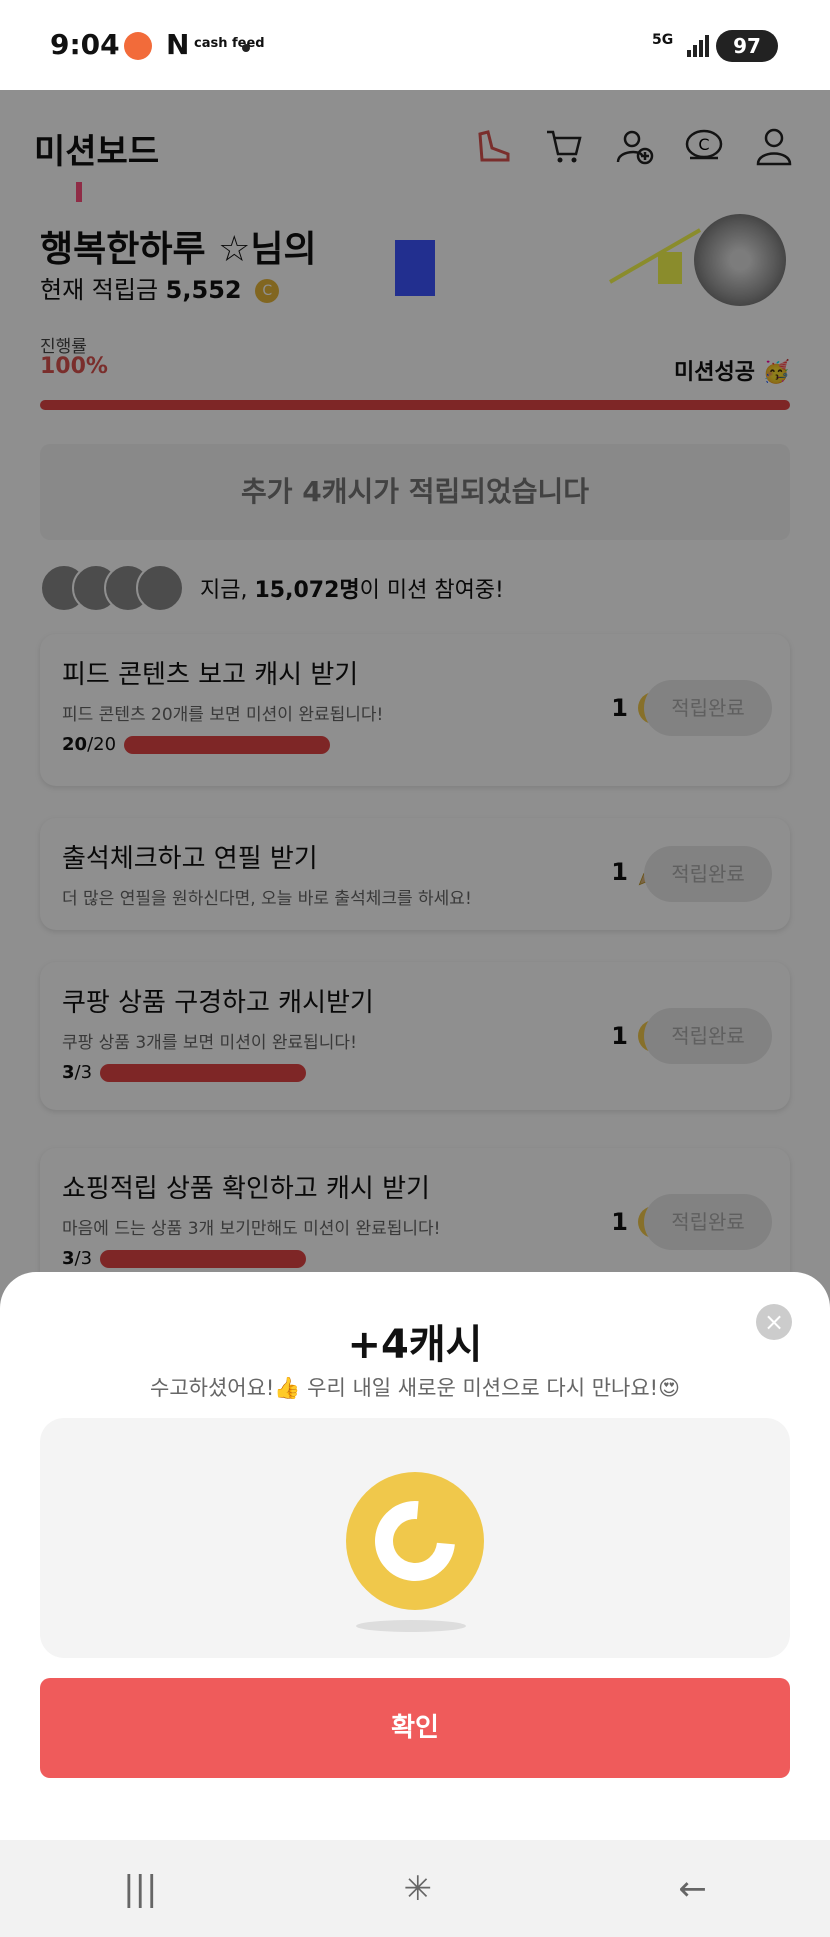 The image size is (830, 1937). What do you see at coordinates (692, 1889) in the screenshot?
I see `back-button: ←` at bounding box center [692, 1889].